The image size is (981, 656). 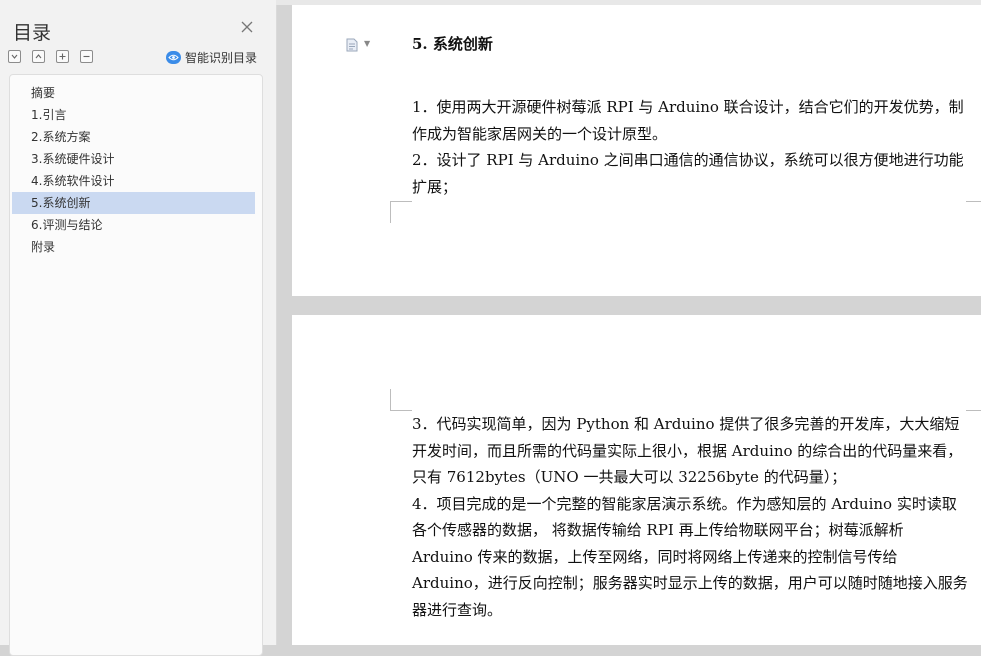 What do you see at coordinates (133, 137) in the screenshot?
I see `toc-item: 2.系统方案` at bounding box center [133, 137].